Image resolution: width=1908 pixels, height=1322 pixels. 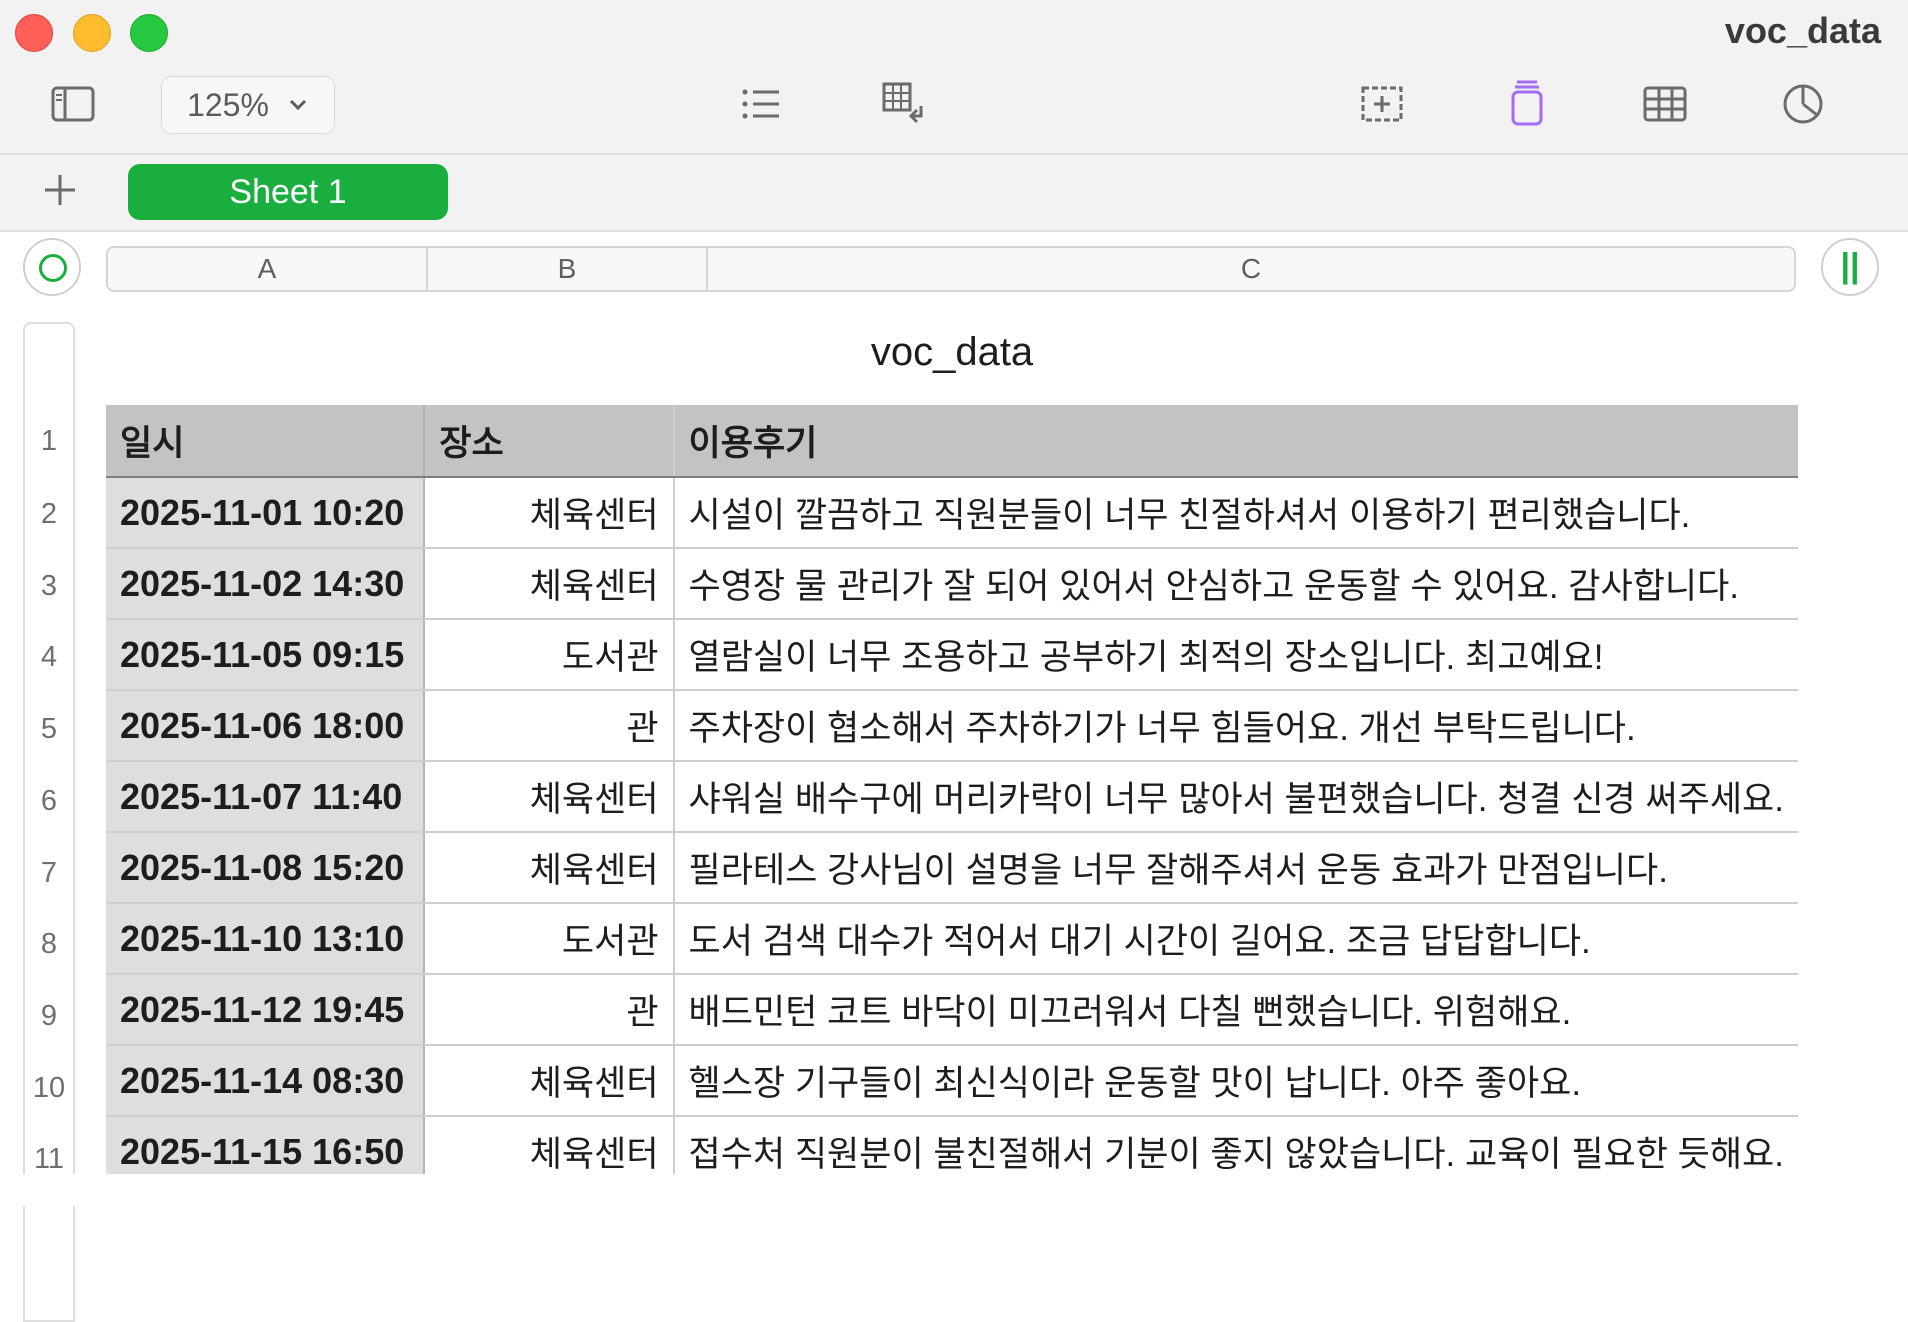 What do you see at coordinates (1235, 1010) in the screenshot?
I see `cell-review: 배드민턴 코트 바닥이 미끄러워서 다칠 뻔했습니다. 위험해요.` at bounding box center [1235, 1010].